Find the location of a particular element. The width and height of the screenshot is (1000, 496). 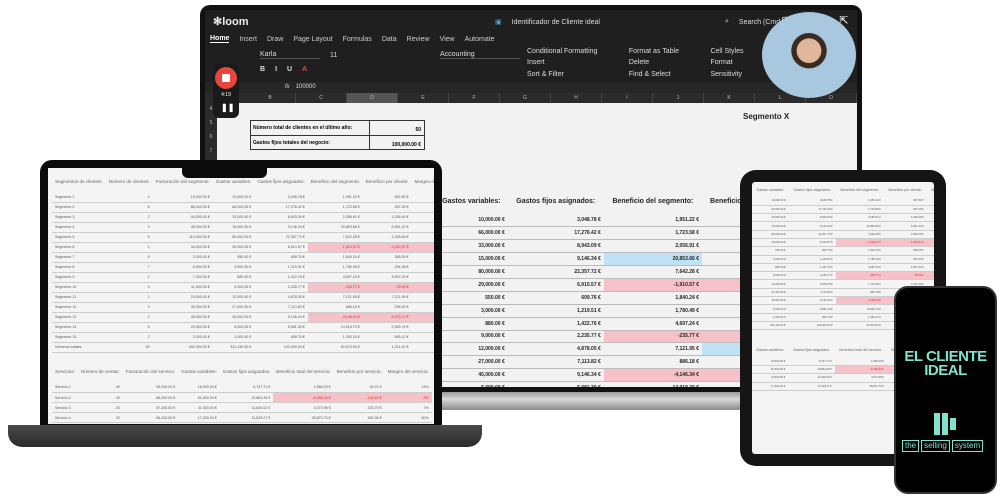

table-cell: 86,200.00 € is located at coordinates (150, 397).